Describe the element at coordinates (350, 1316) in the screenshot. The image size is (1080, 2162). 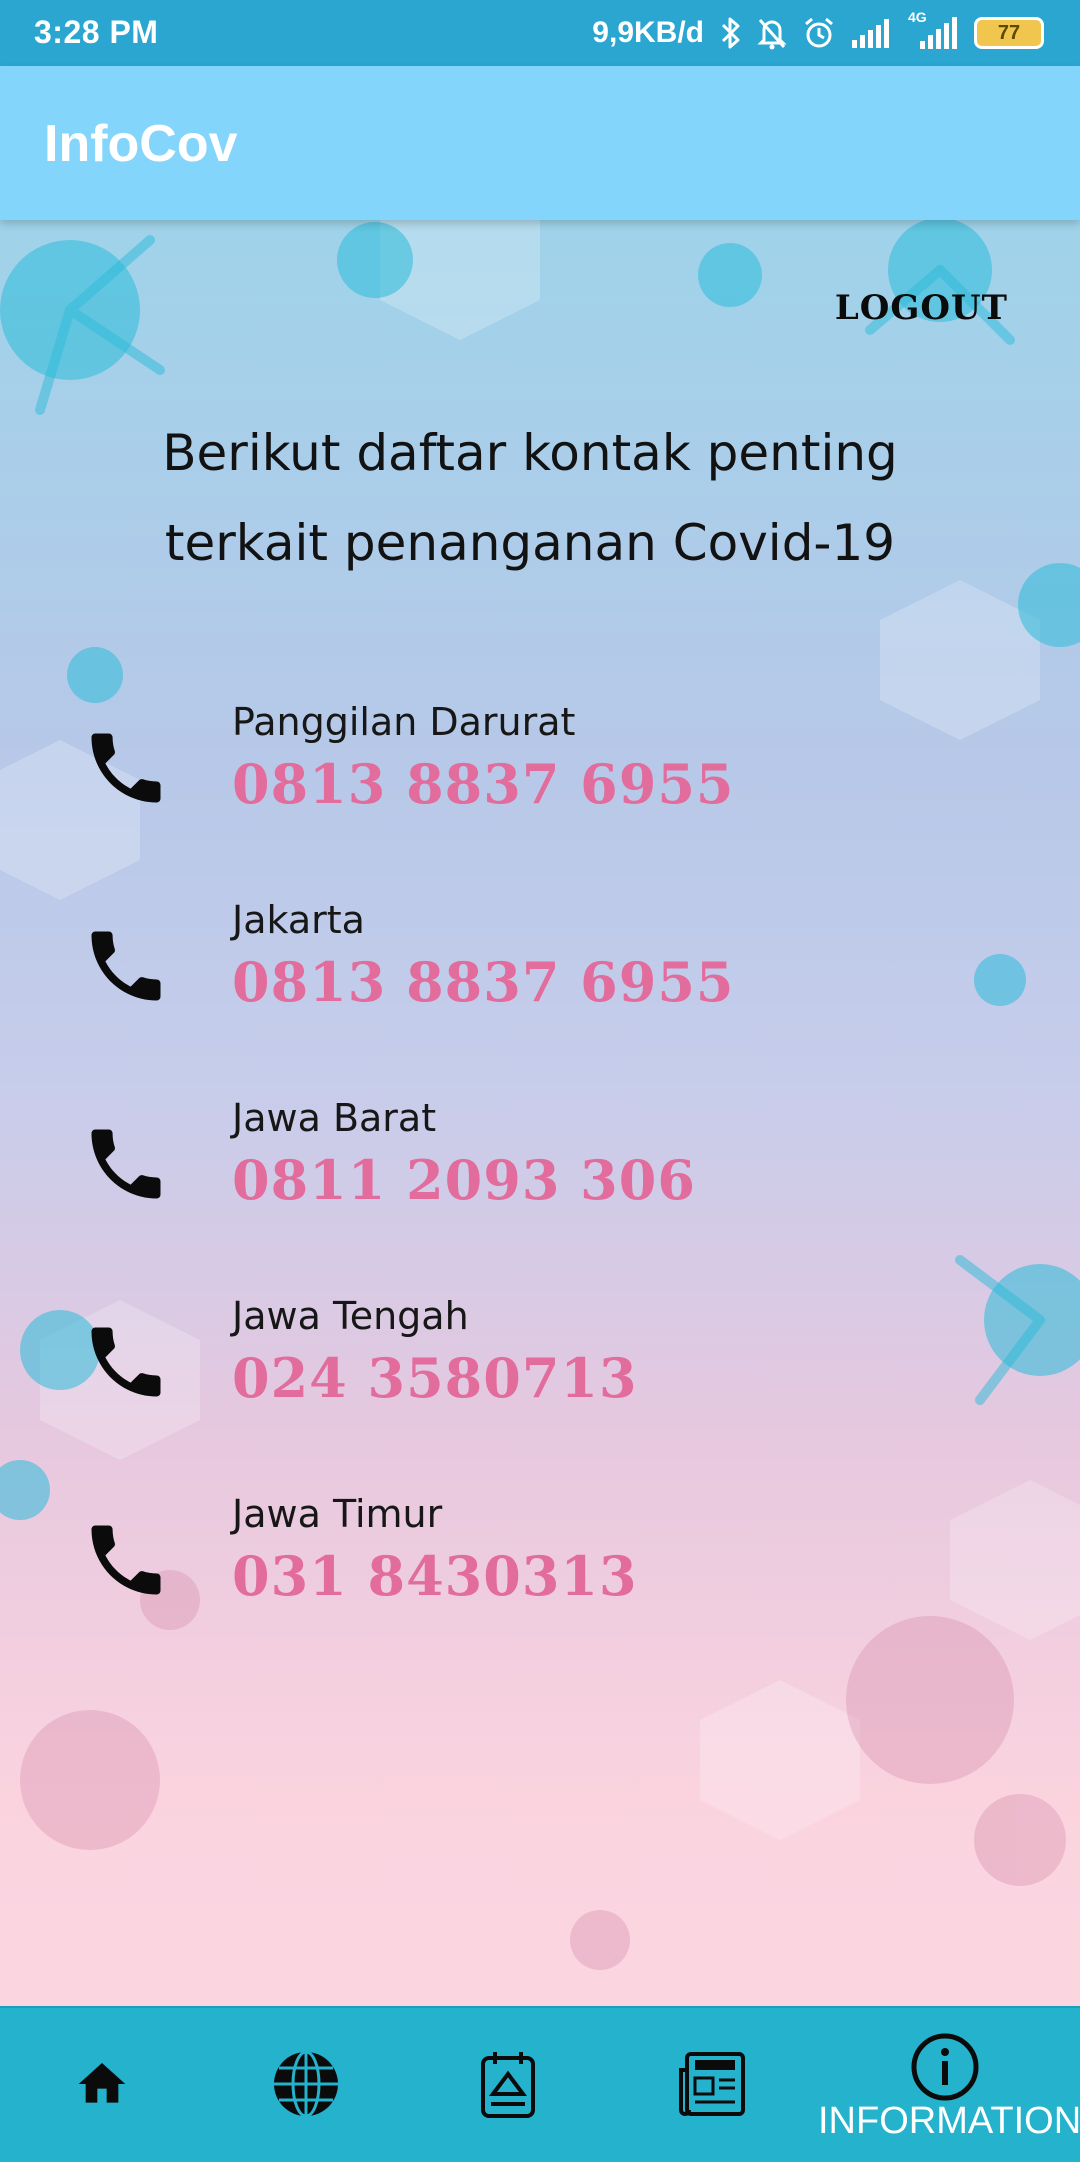
I see `contact-region: Jawa Tengah` at that location.